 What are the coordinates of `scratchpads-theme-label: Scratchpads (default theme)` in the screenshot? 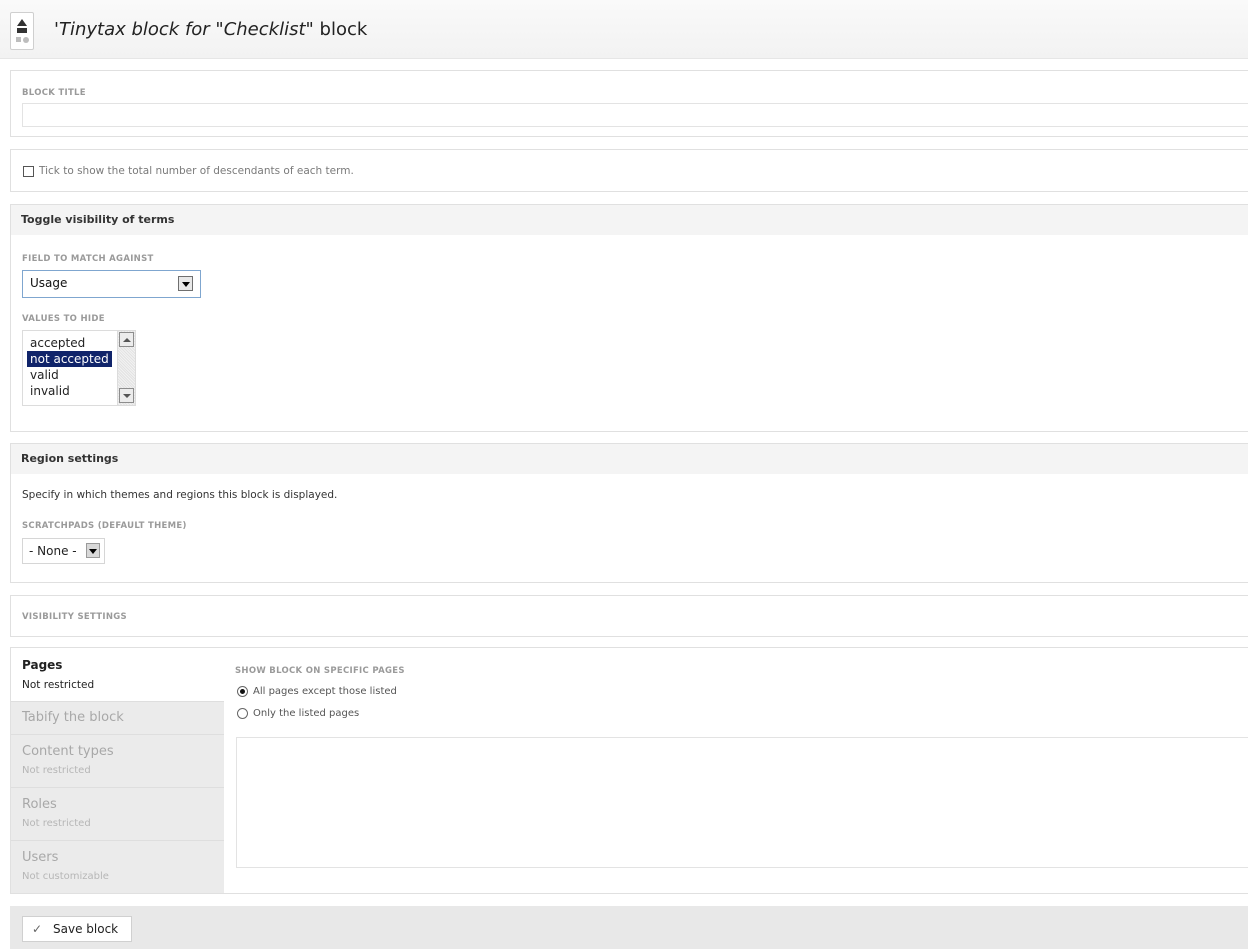 It's located at (104, 526).